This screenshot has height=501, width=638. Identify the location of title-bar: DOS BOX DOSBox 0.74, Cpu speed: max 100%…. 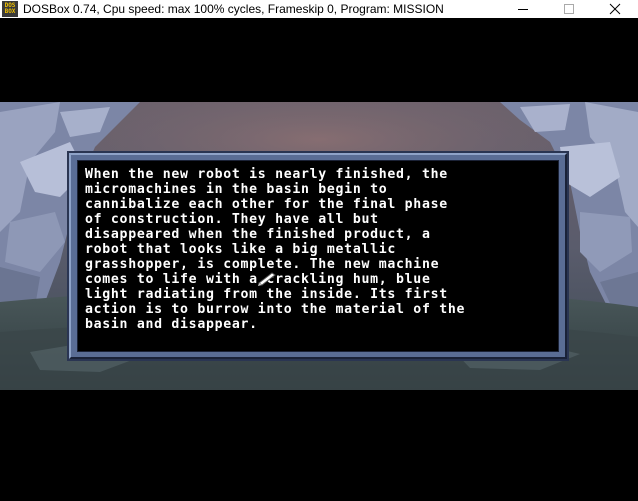
(319, 9).